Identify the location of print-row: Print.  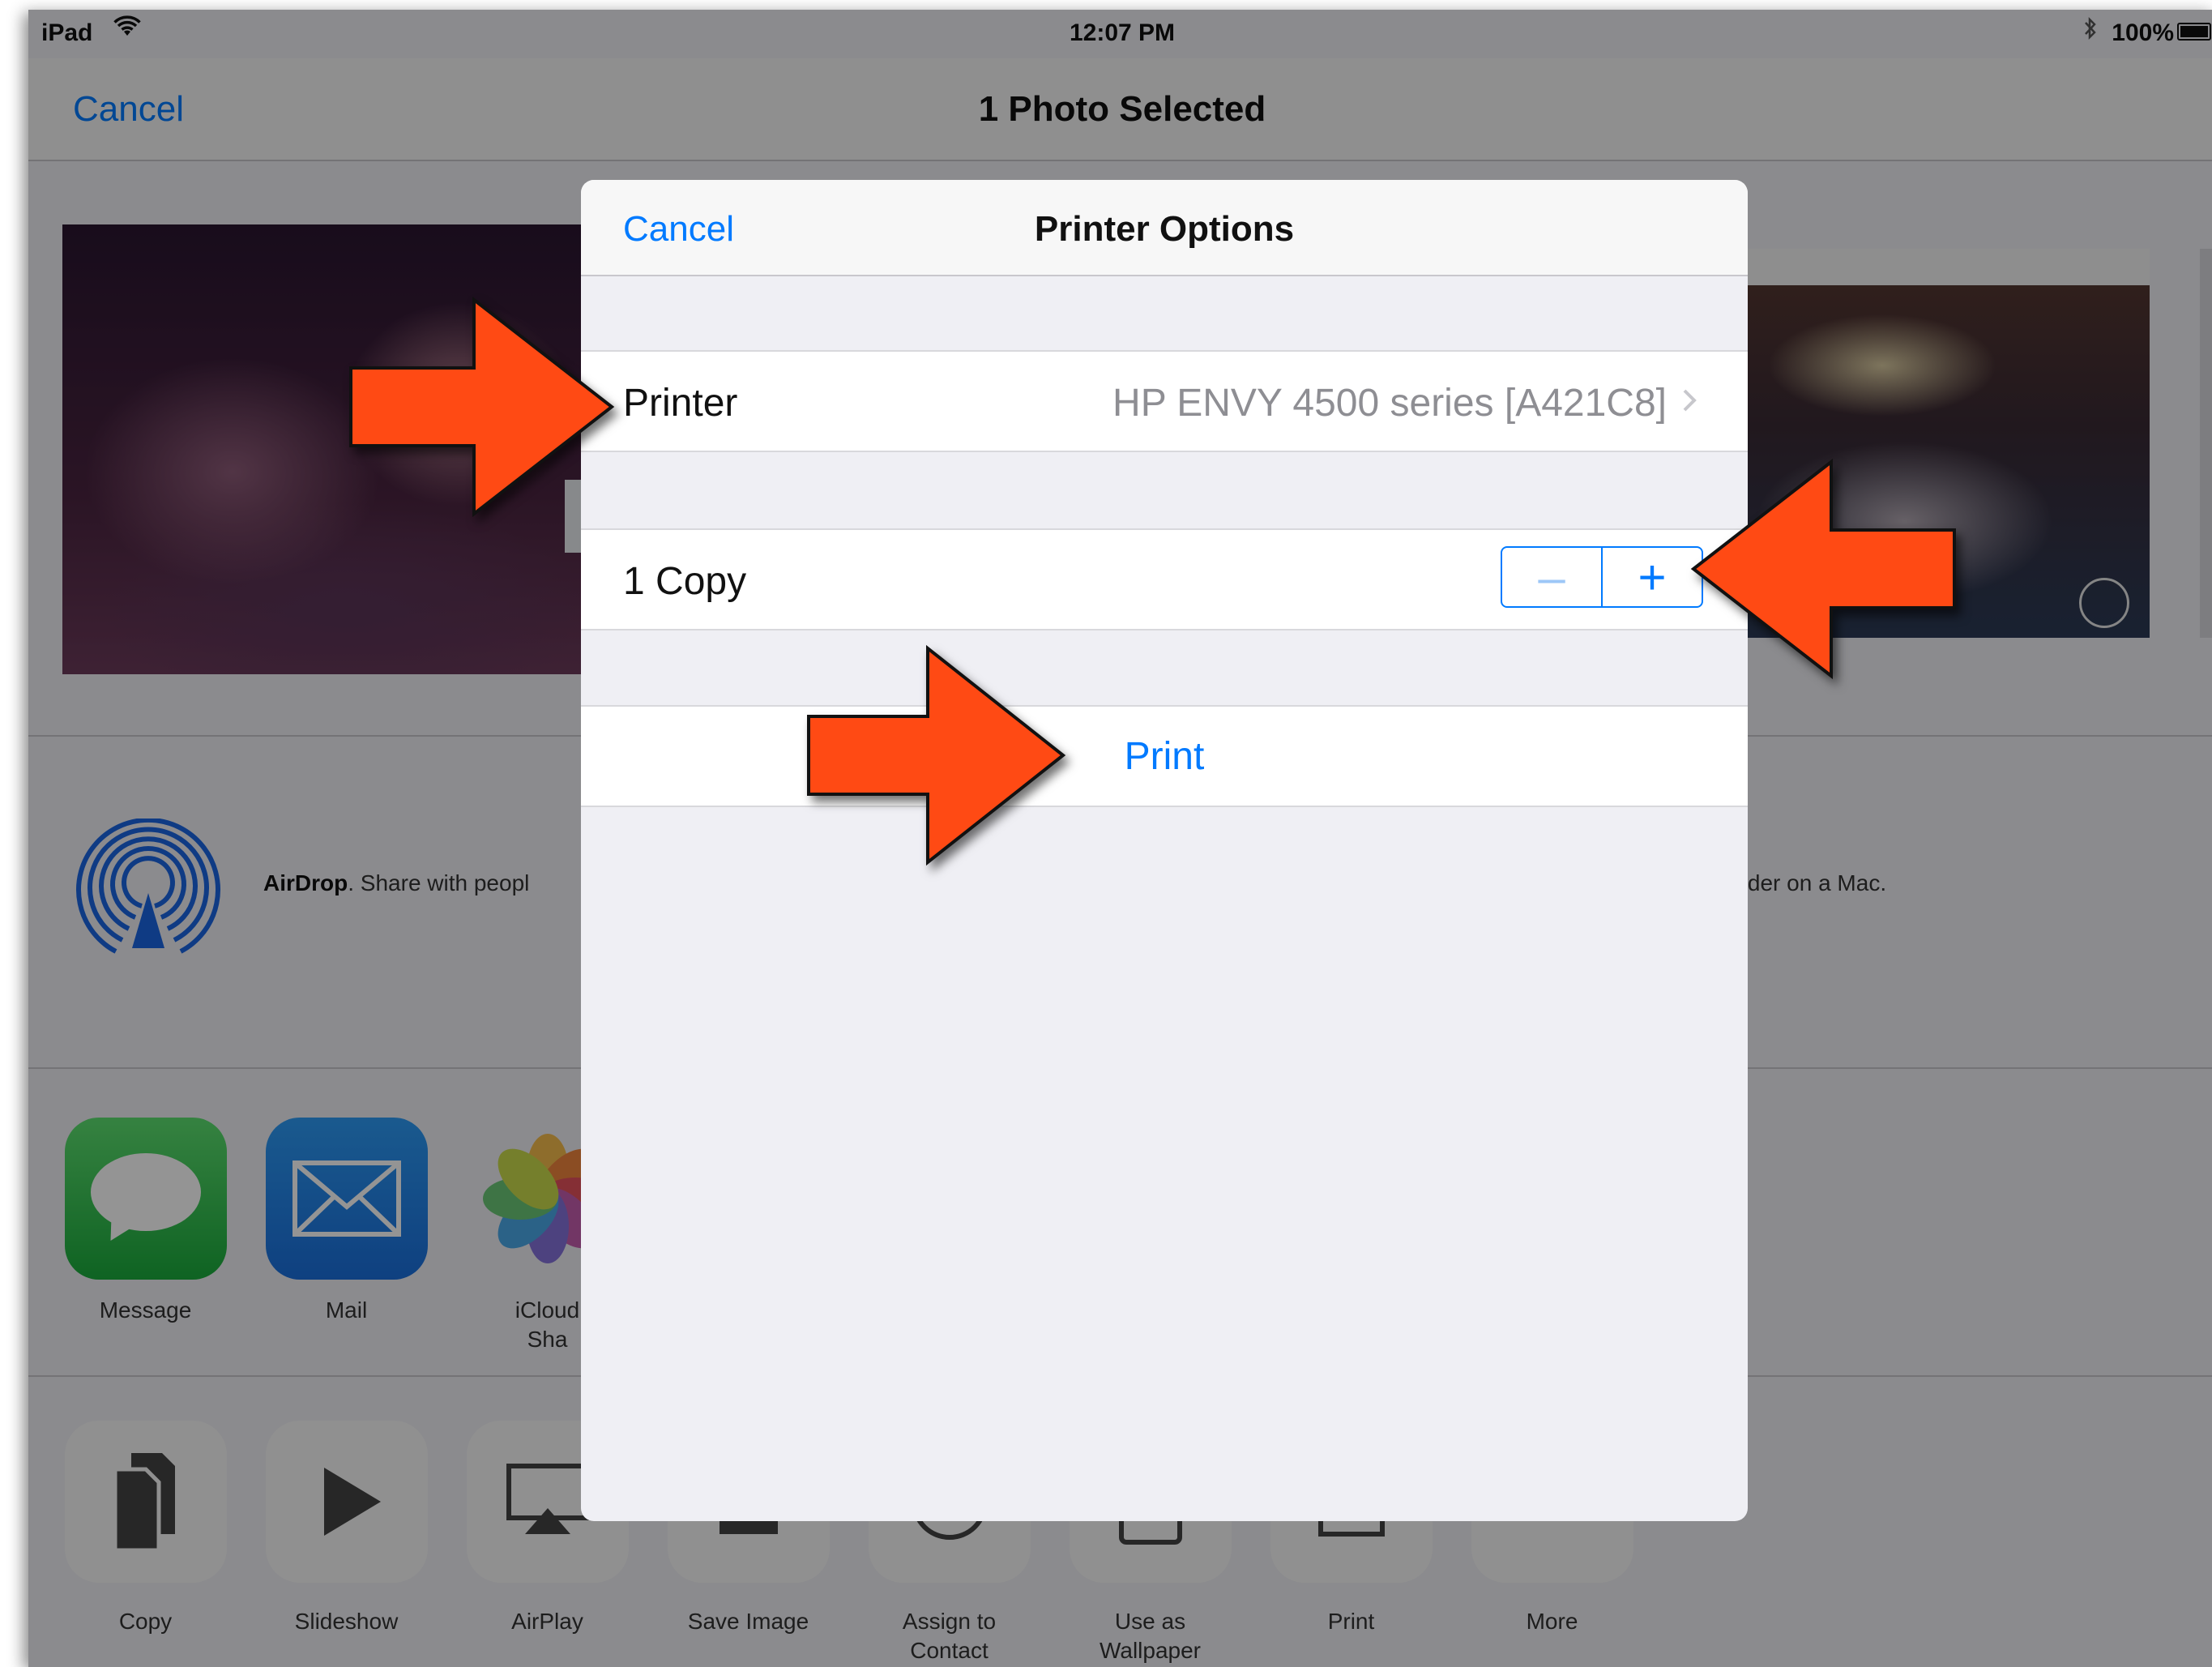
(1164, 756).